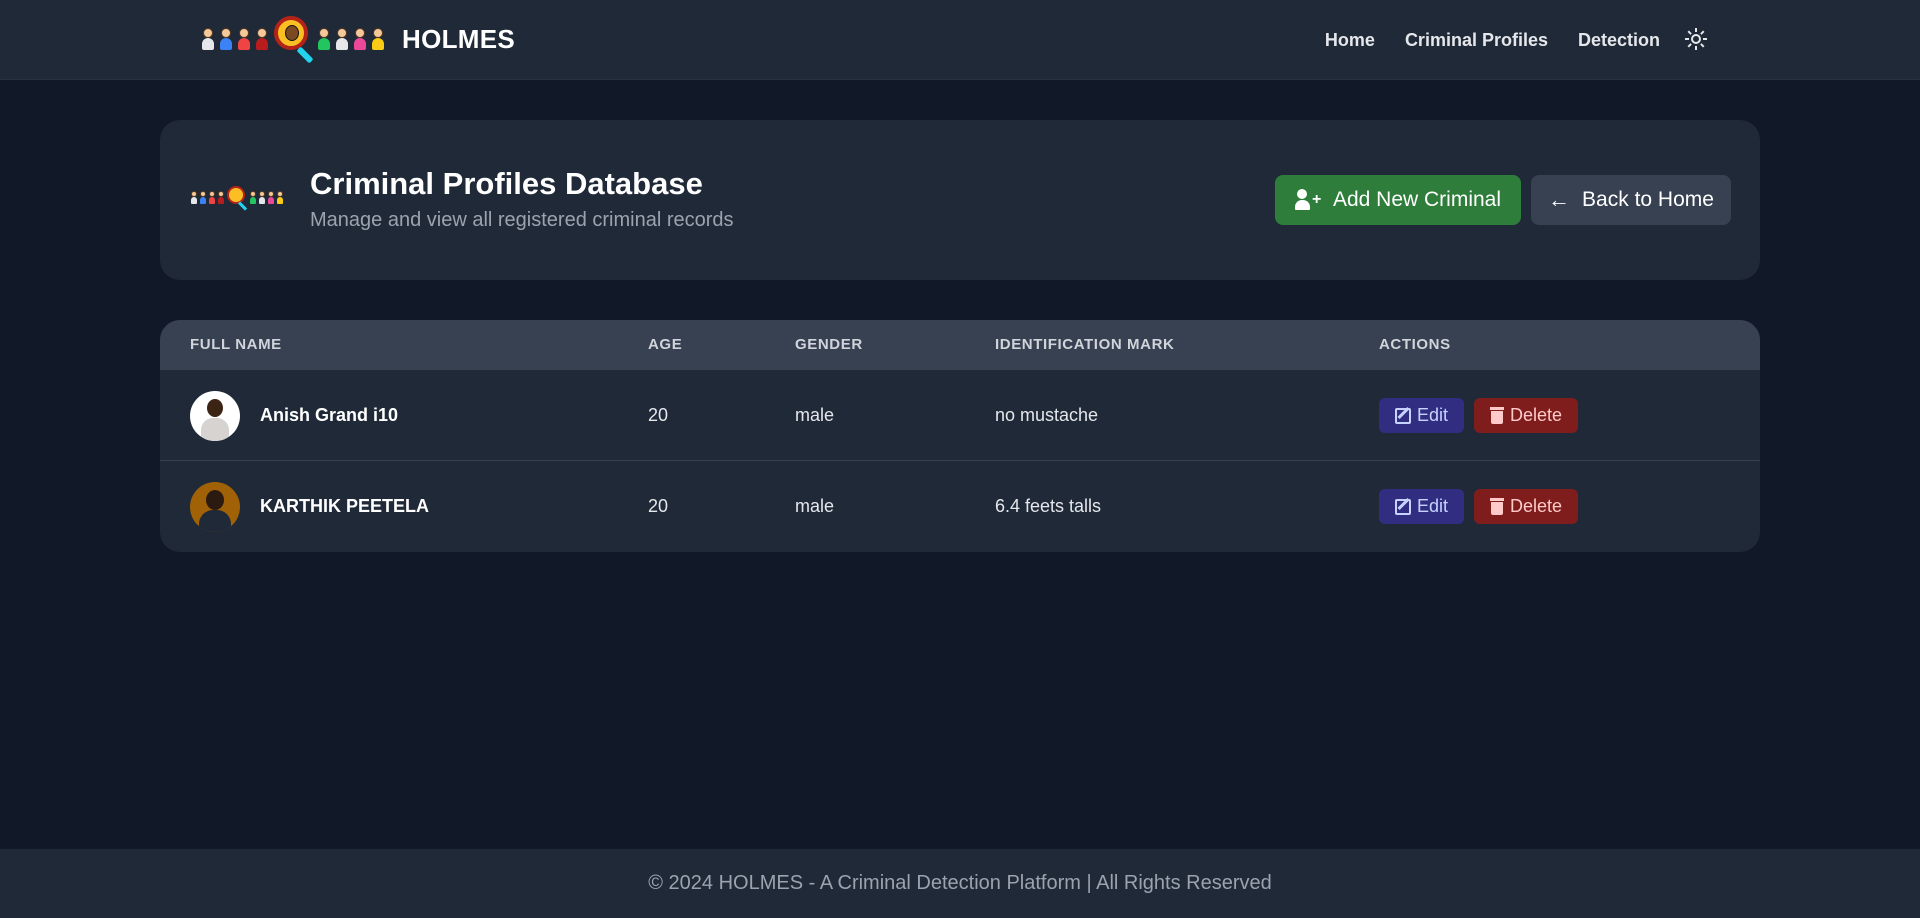 The image size is (1920, 918). I want to click on theme-toggle-button, so click(1696, 39).